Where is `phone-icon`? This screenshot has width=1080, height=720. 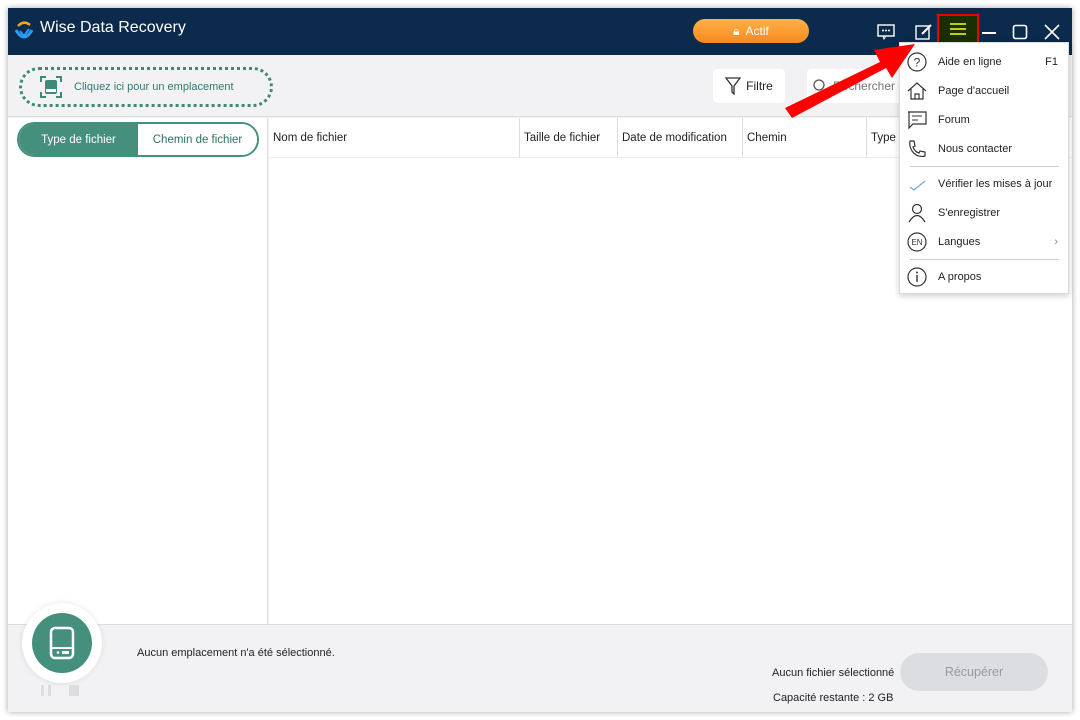 phone-icon is located at coordinates (917, 149).